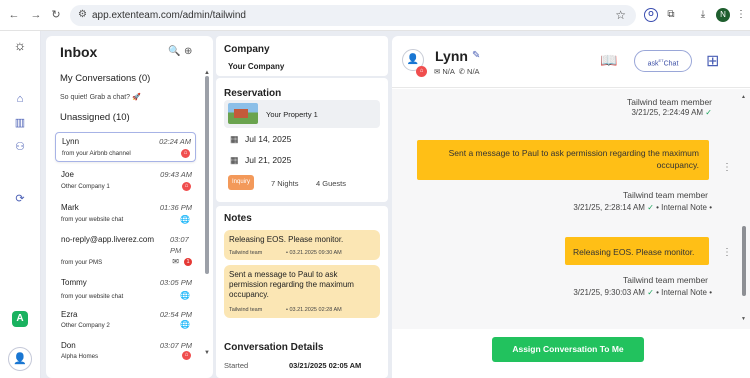  I want to click on conversation-item: Tommy 03:05 PM from your website chat 🌐, so click(125, 289).